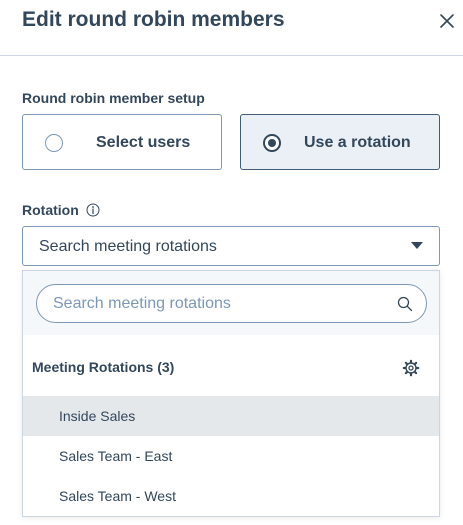  What do you see at coordinates (417, 245) in the screenshot?
I see `caret-down-icon` at bounding box center [417, 245].